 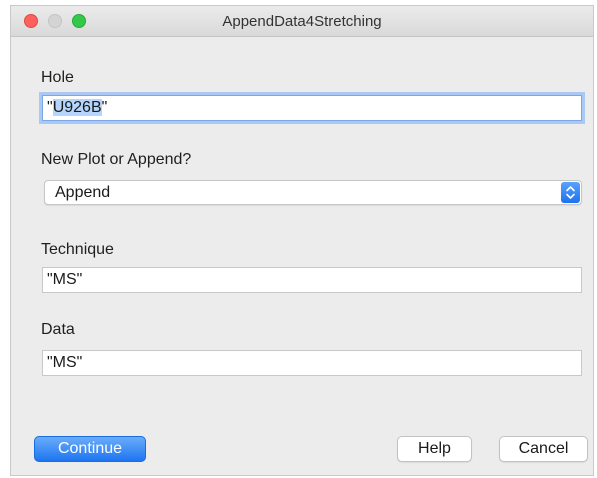 What do you see at coordinates (57, 77) in the screenshot?
I see `hole-label: Hole` at bounding box center [57, 77].